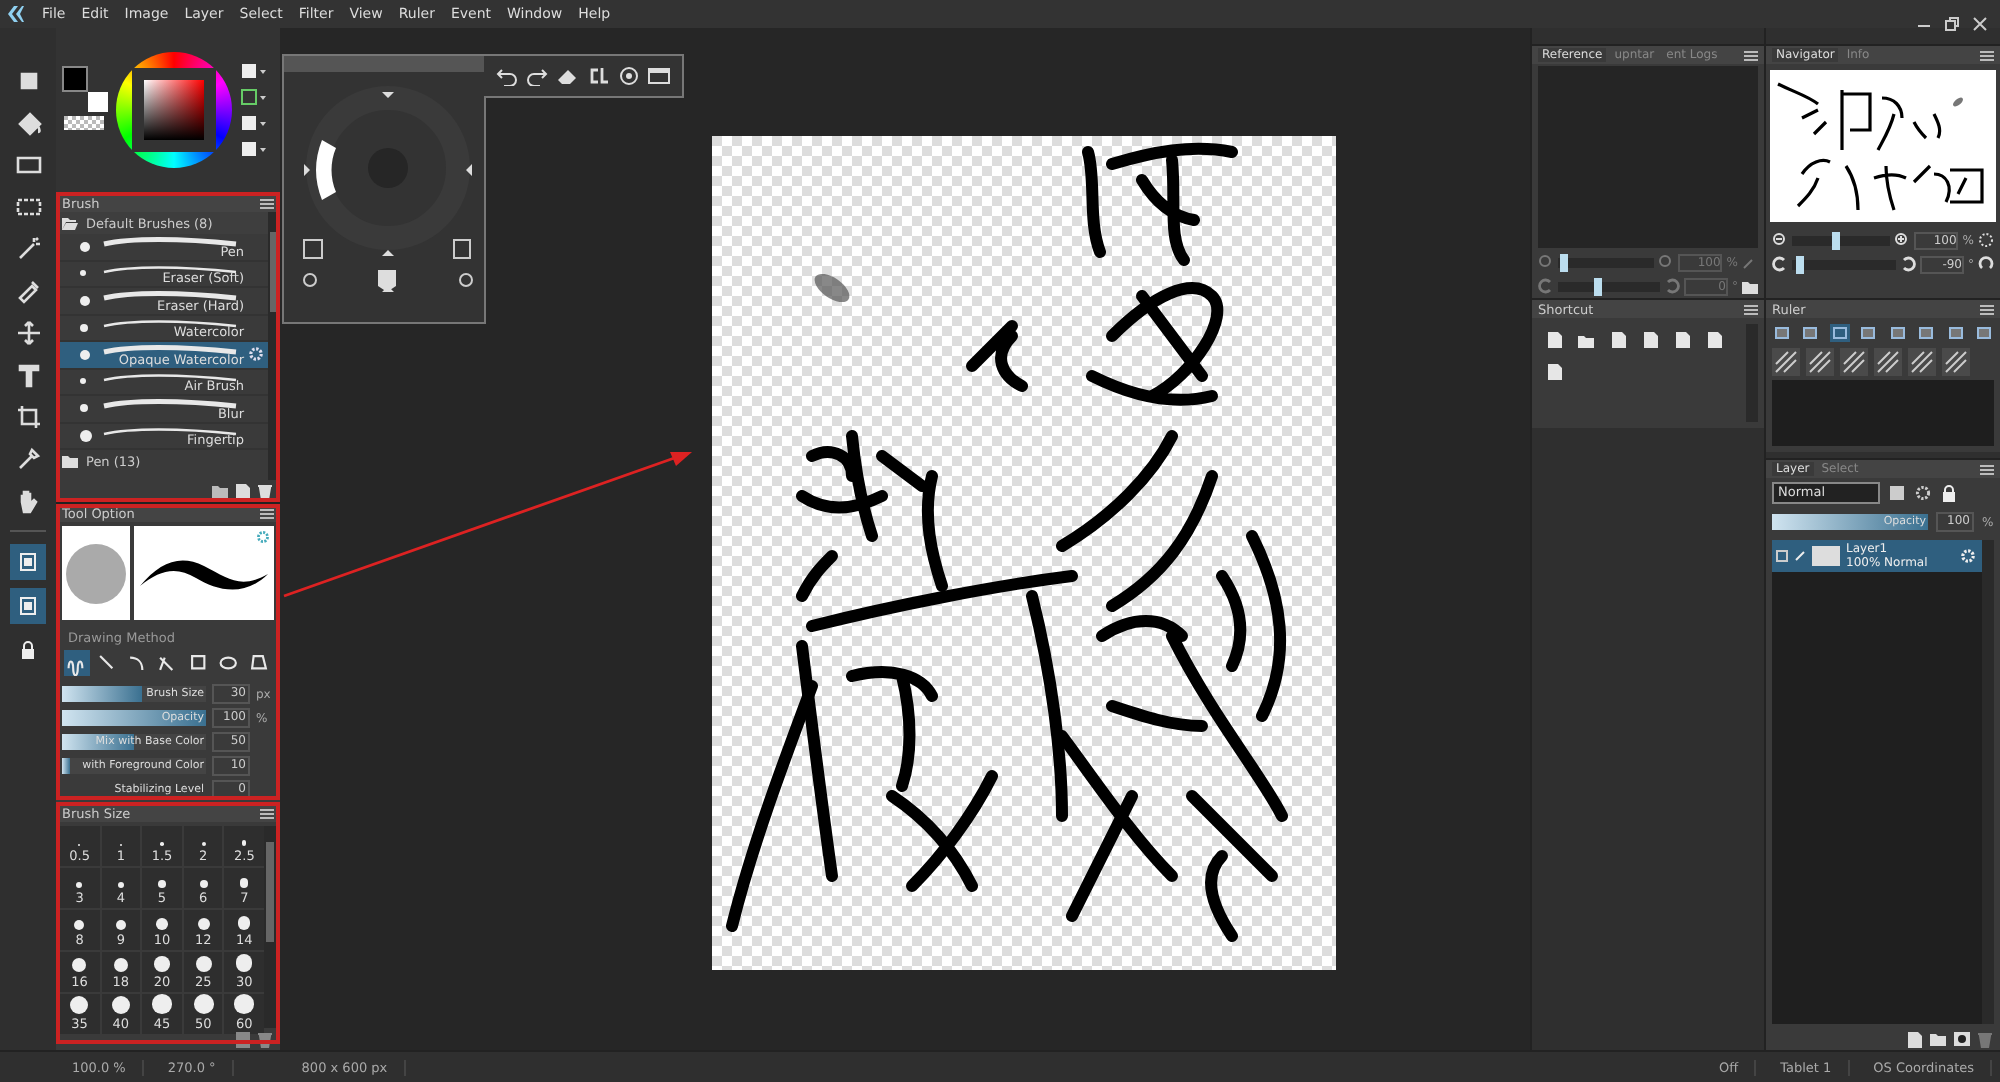 The image size is (2000, 1082). I want to click on redo-icon, so click(537, 76).